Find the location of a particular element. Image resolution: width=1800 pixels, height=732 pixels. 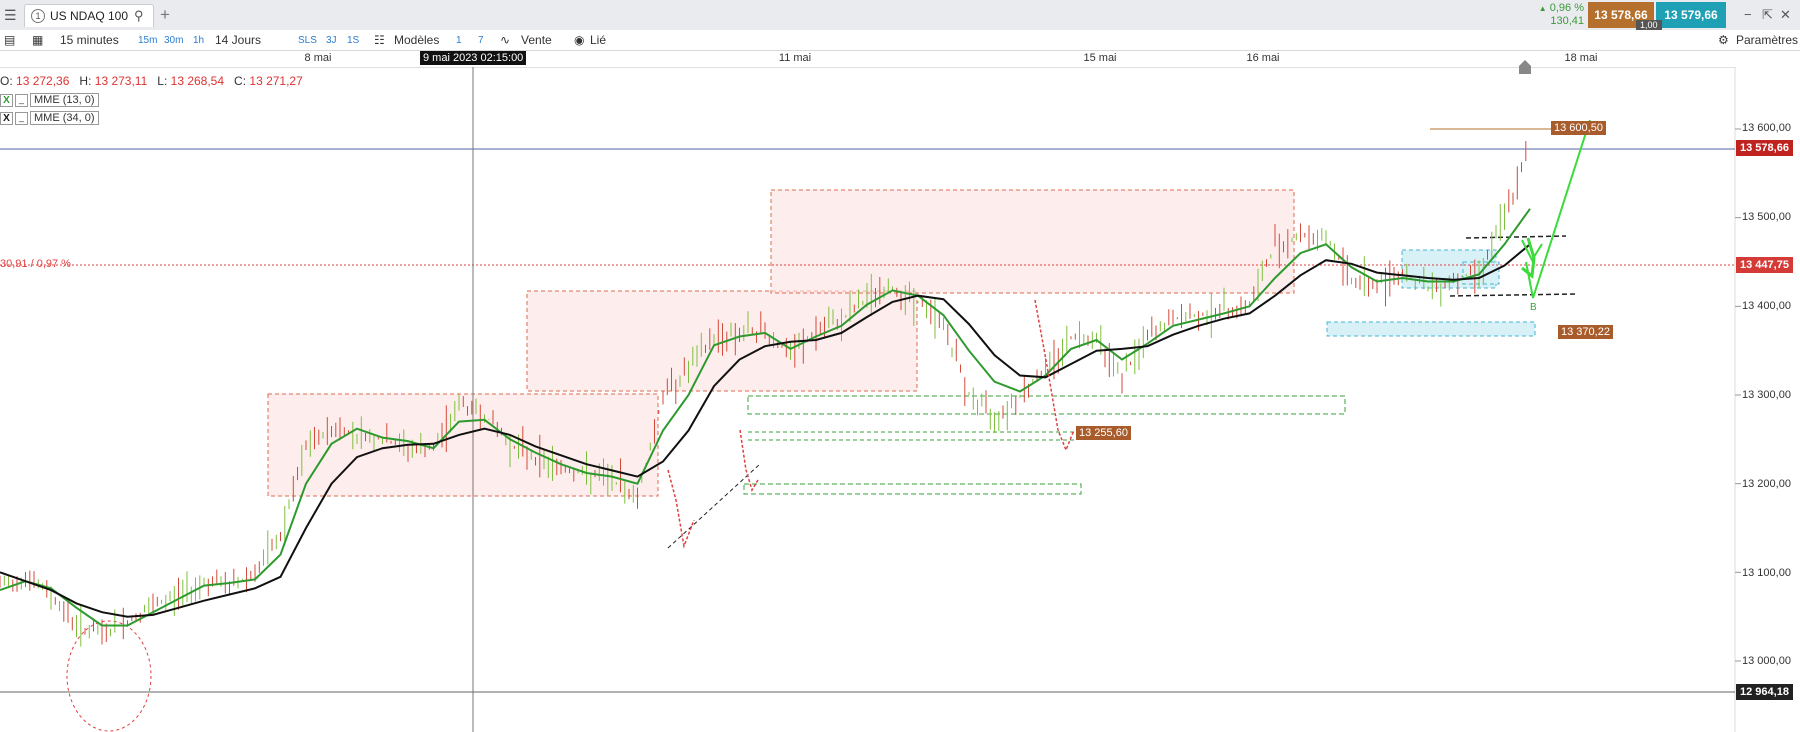

point-b-label: B is located at coordinates (1533, 307).